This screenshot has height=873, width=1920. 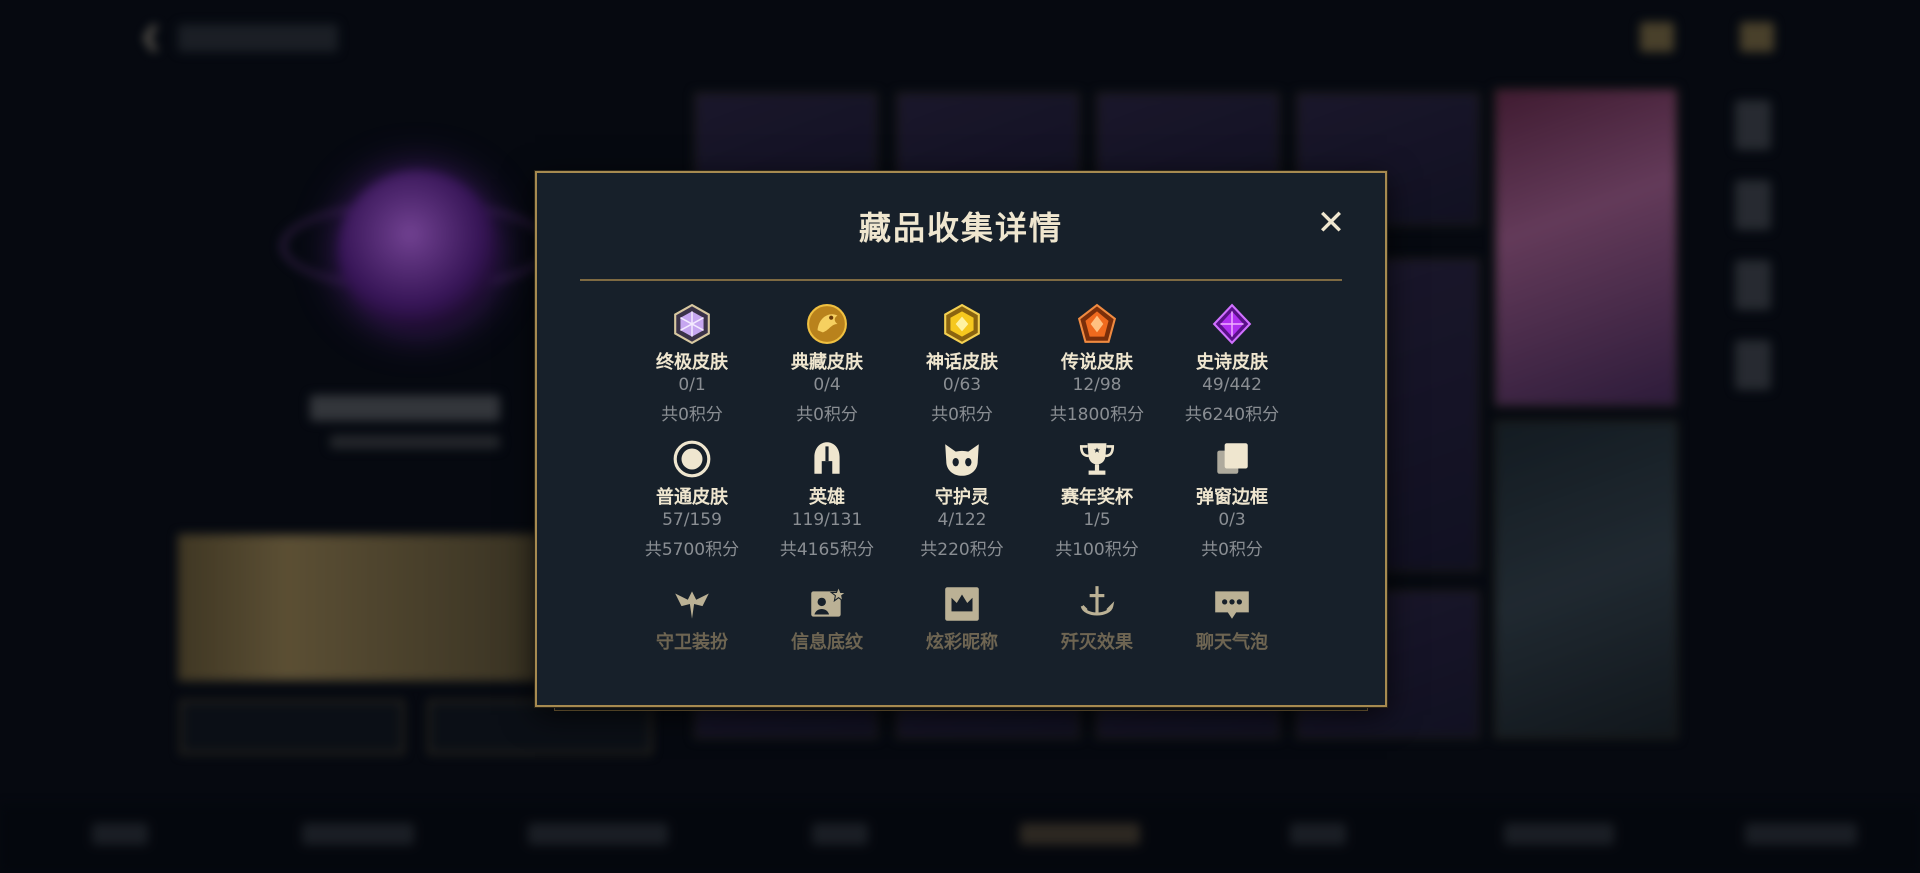 I want to click on title-divider, so click(x=961, y=280).